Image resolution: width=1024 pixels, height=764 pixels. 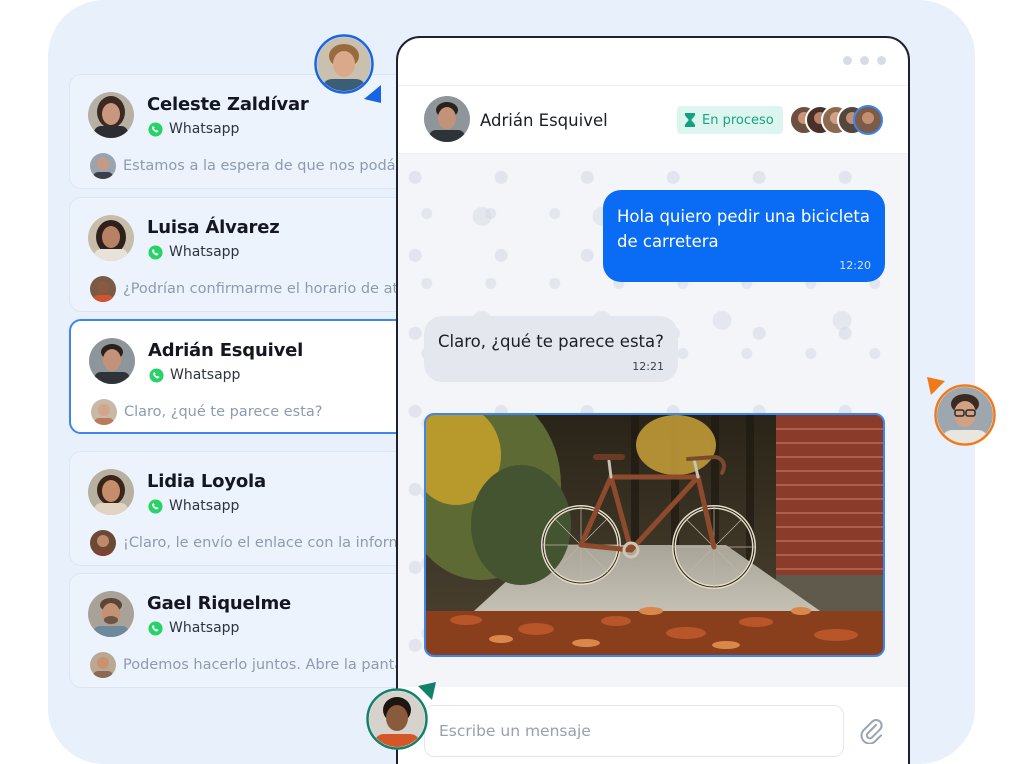 What do you see at coordinates (864, 60) in the screenshot?
I see `window-dots-icon` at bounding box center [864, 60].